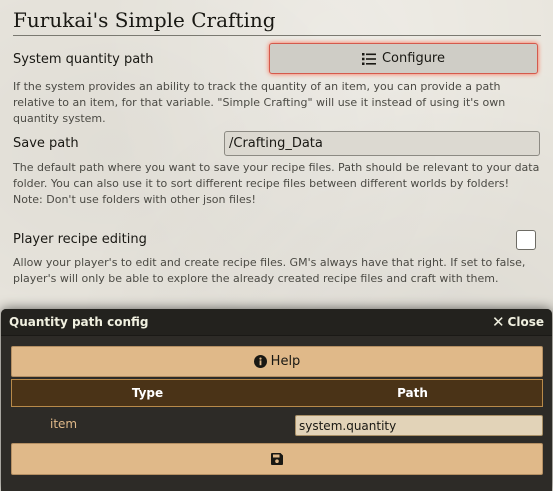  What do you see at coordinates (498, 322) in the screenshot?
I see `close-icon: ✕` at bounding box center [498, 322].